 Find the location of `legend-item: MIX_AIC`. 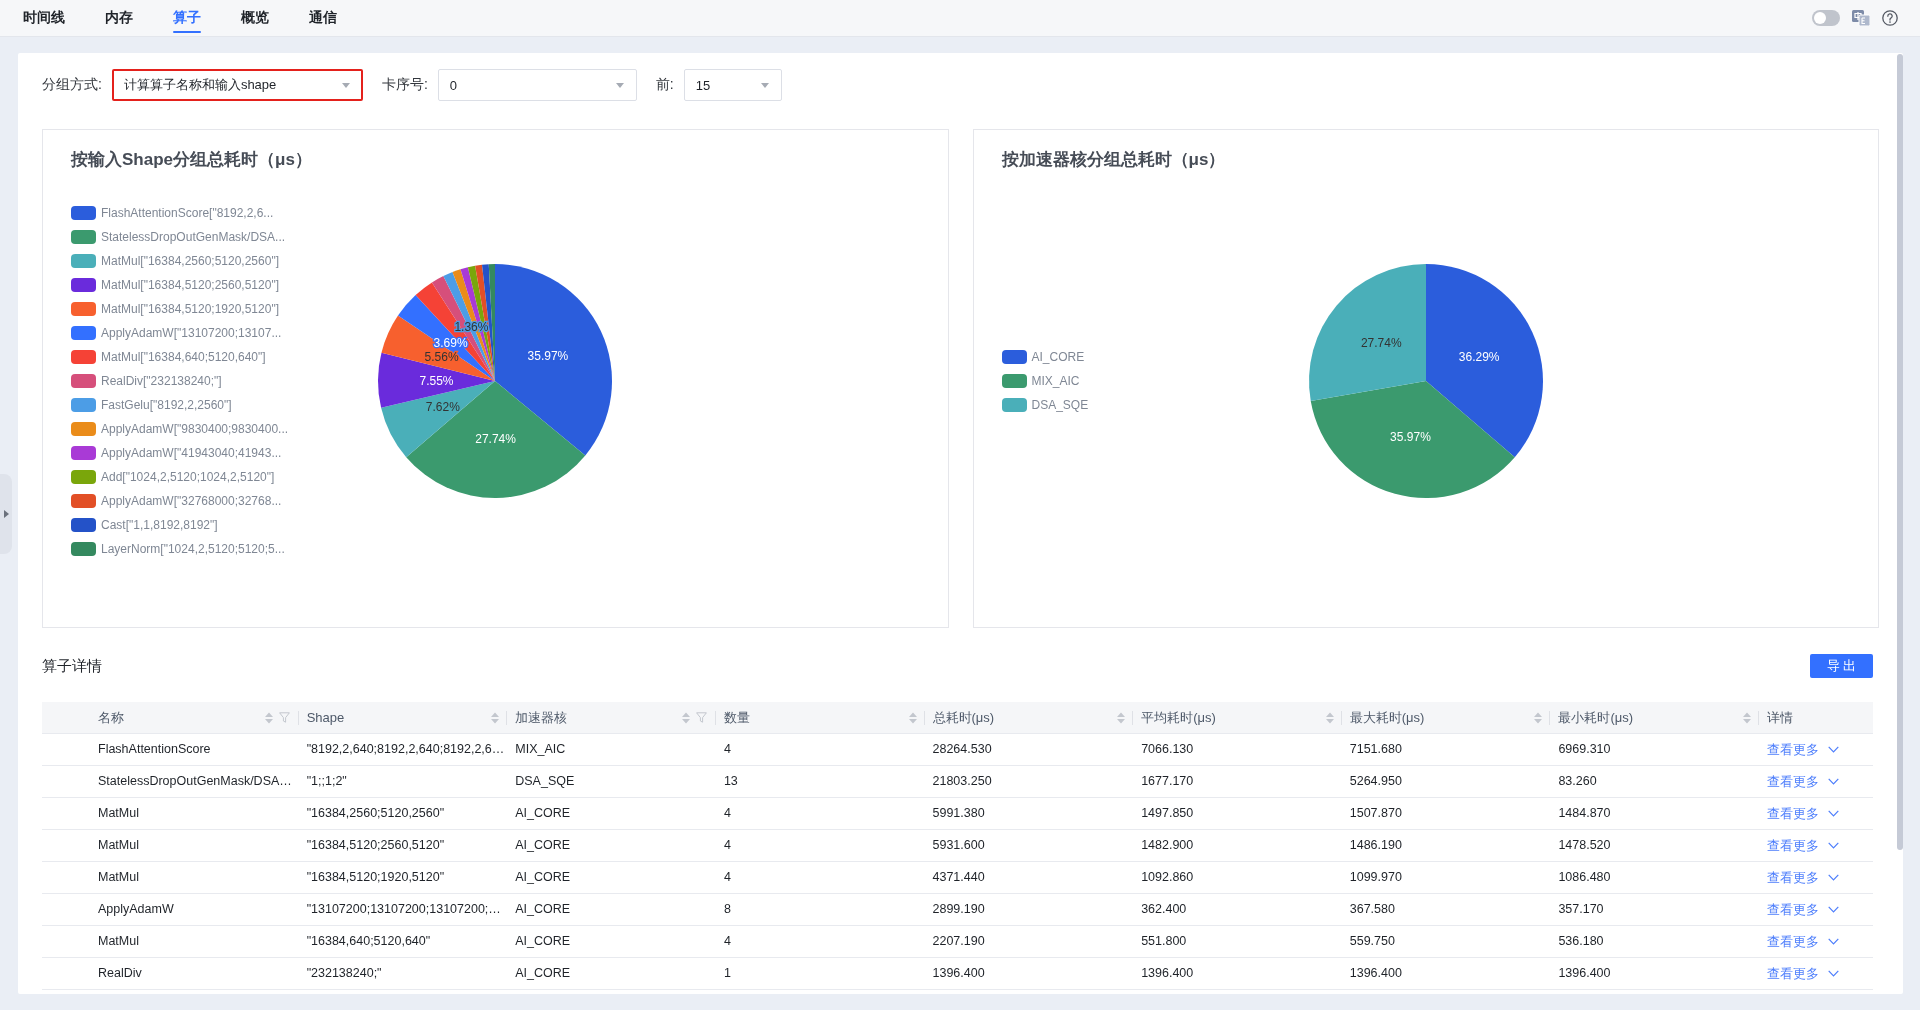

legend-item: MIX_AIC is located at coordinates (1040, 380).